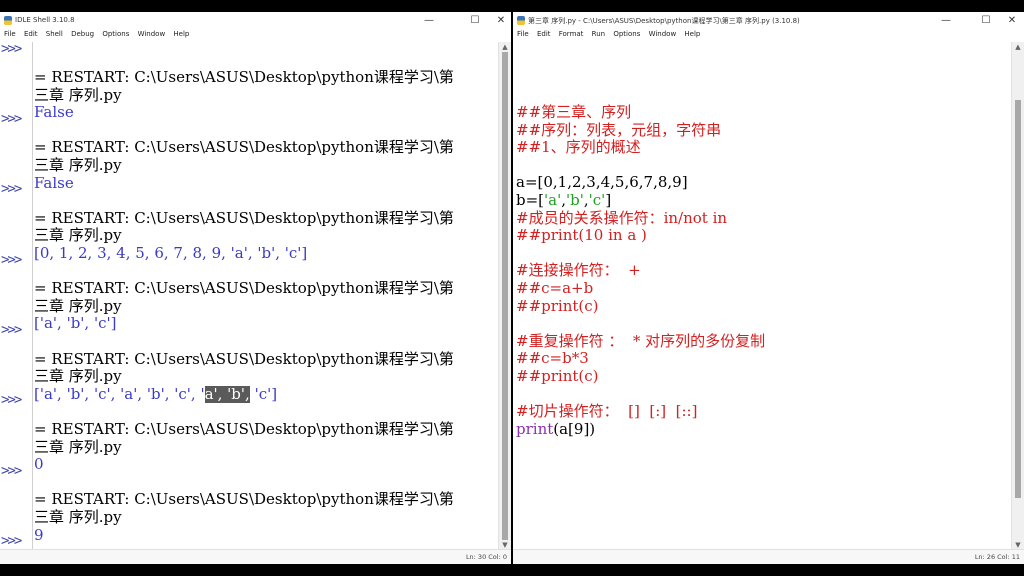  I want to click on code-line: #成员的关系操作符：in/not in, so click(622, 218).